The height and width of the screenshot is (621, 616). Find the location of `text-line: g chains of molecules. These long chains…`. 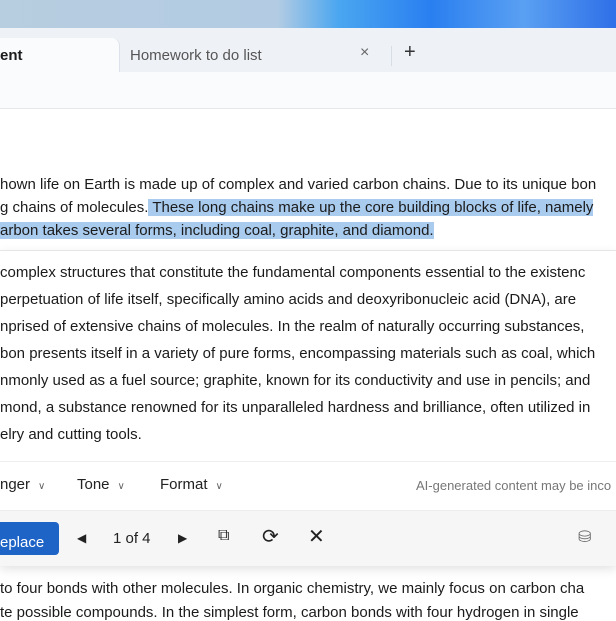

text-line: g chains of molecules. These long chains… is located at coordinates (297, 207).